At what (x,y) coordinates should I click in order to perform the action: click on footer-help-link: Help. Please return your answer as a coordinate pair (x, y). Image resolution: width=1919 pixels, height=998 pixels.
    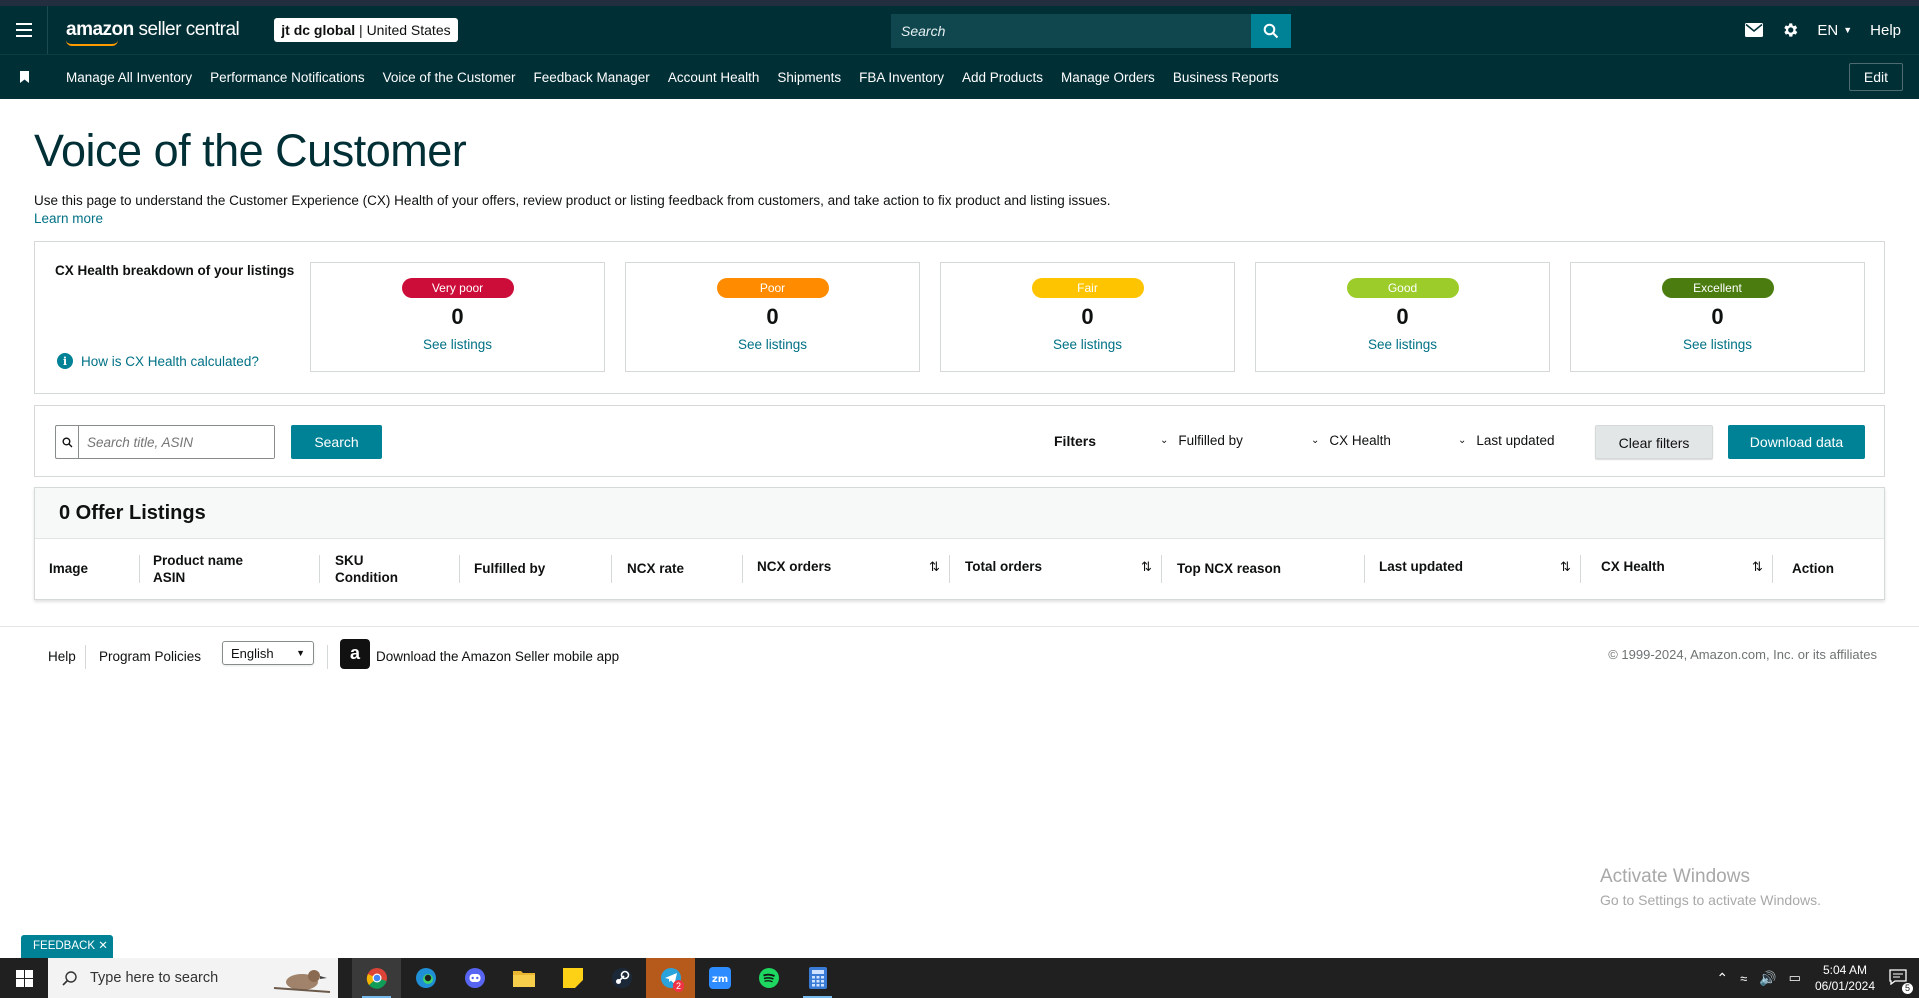
    Looking at the image, I should click on (62, 656).